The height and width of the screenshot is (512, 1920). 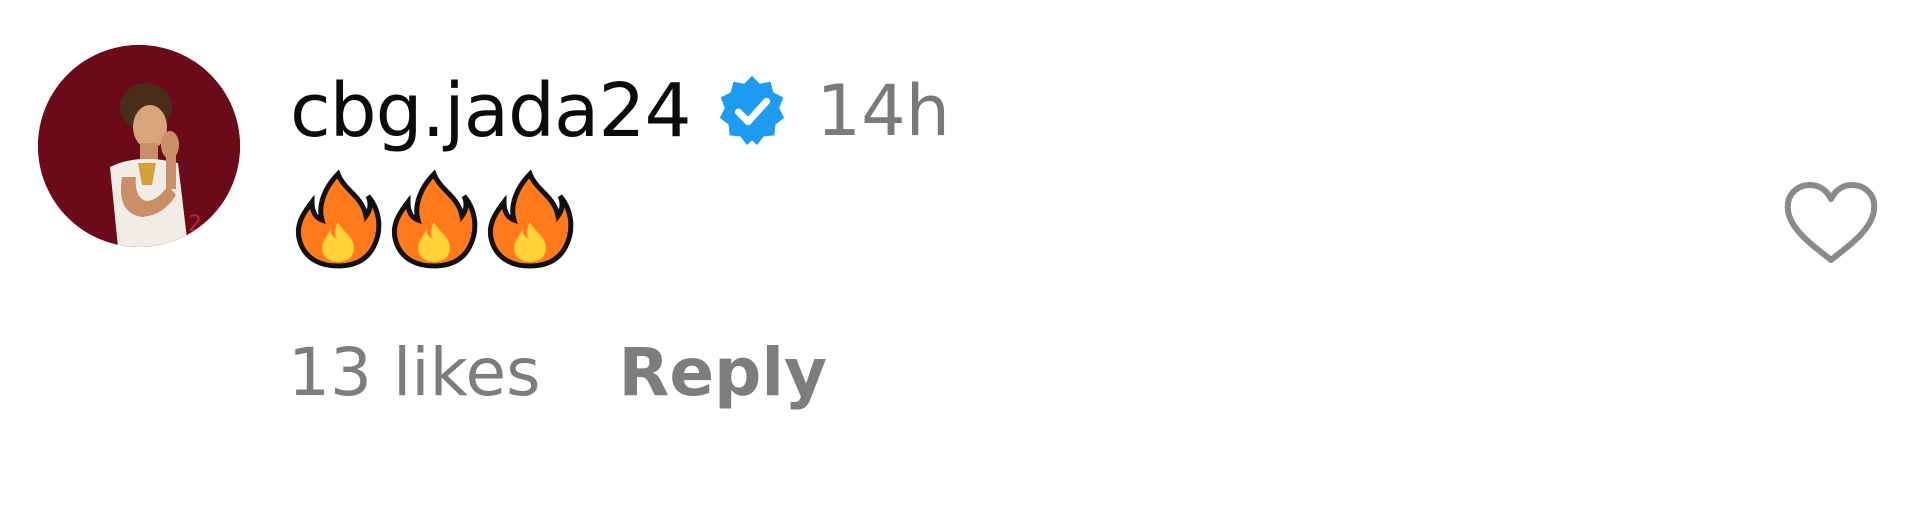 I want to click on avatar: 2, so click(x=139, y=146).